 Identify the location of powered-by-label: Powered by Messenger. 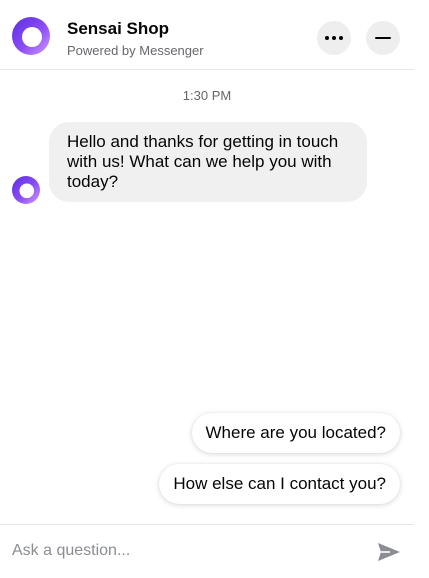
(135, 50).